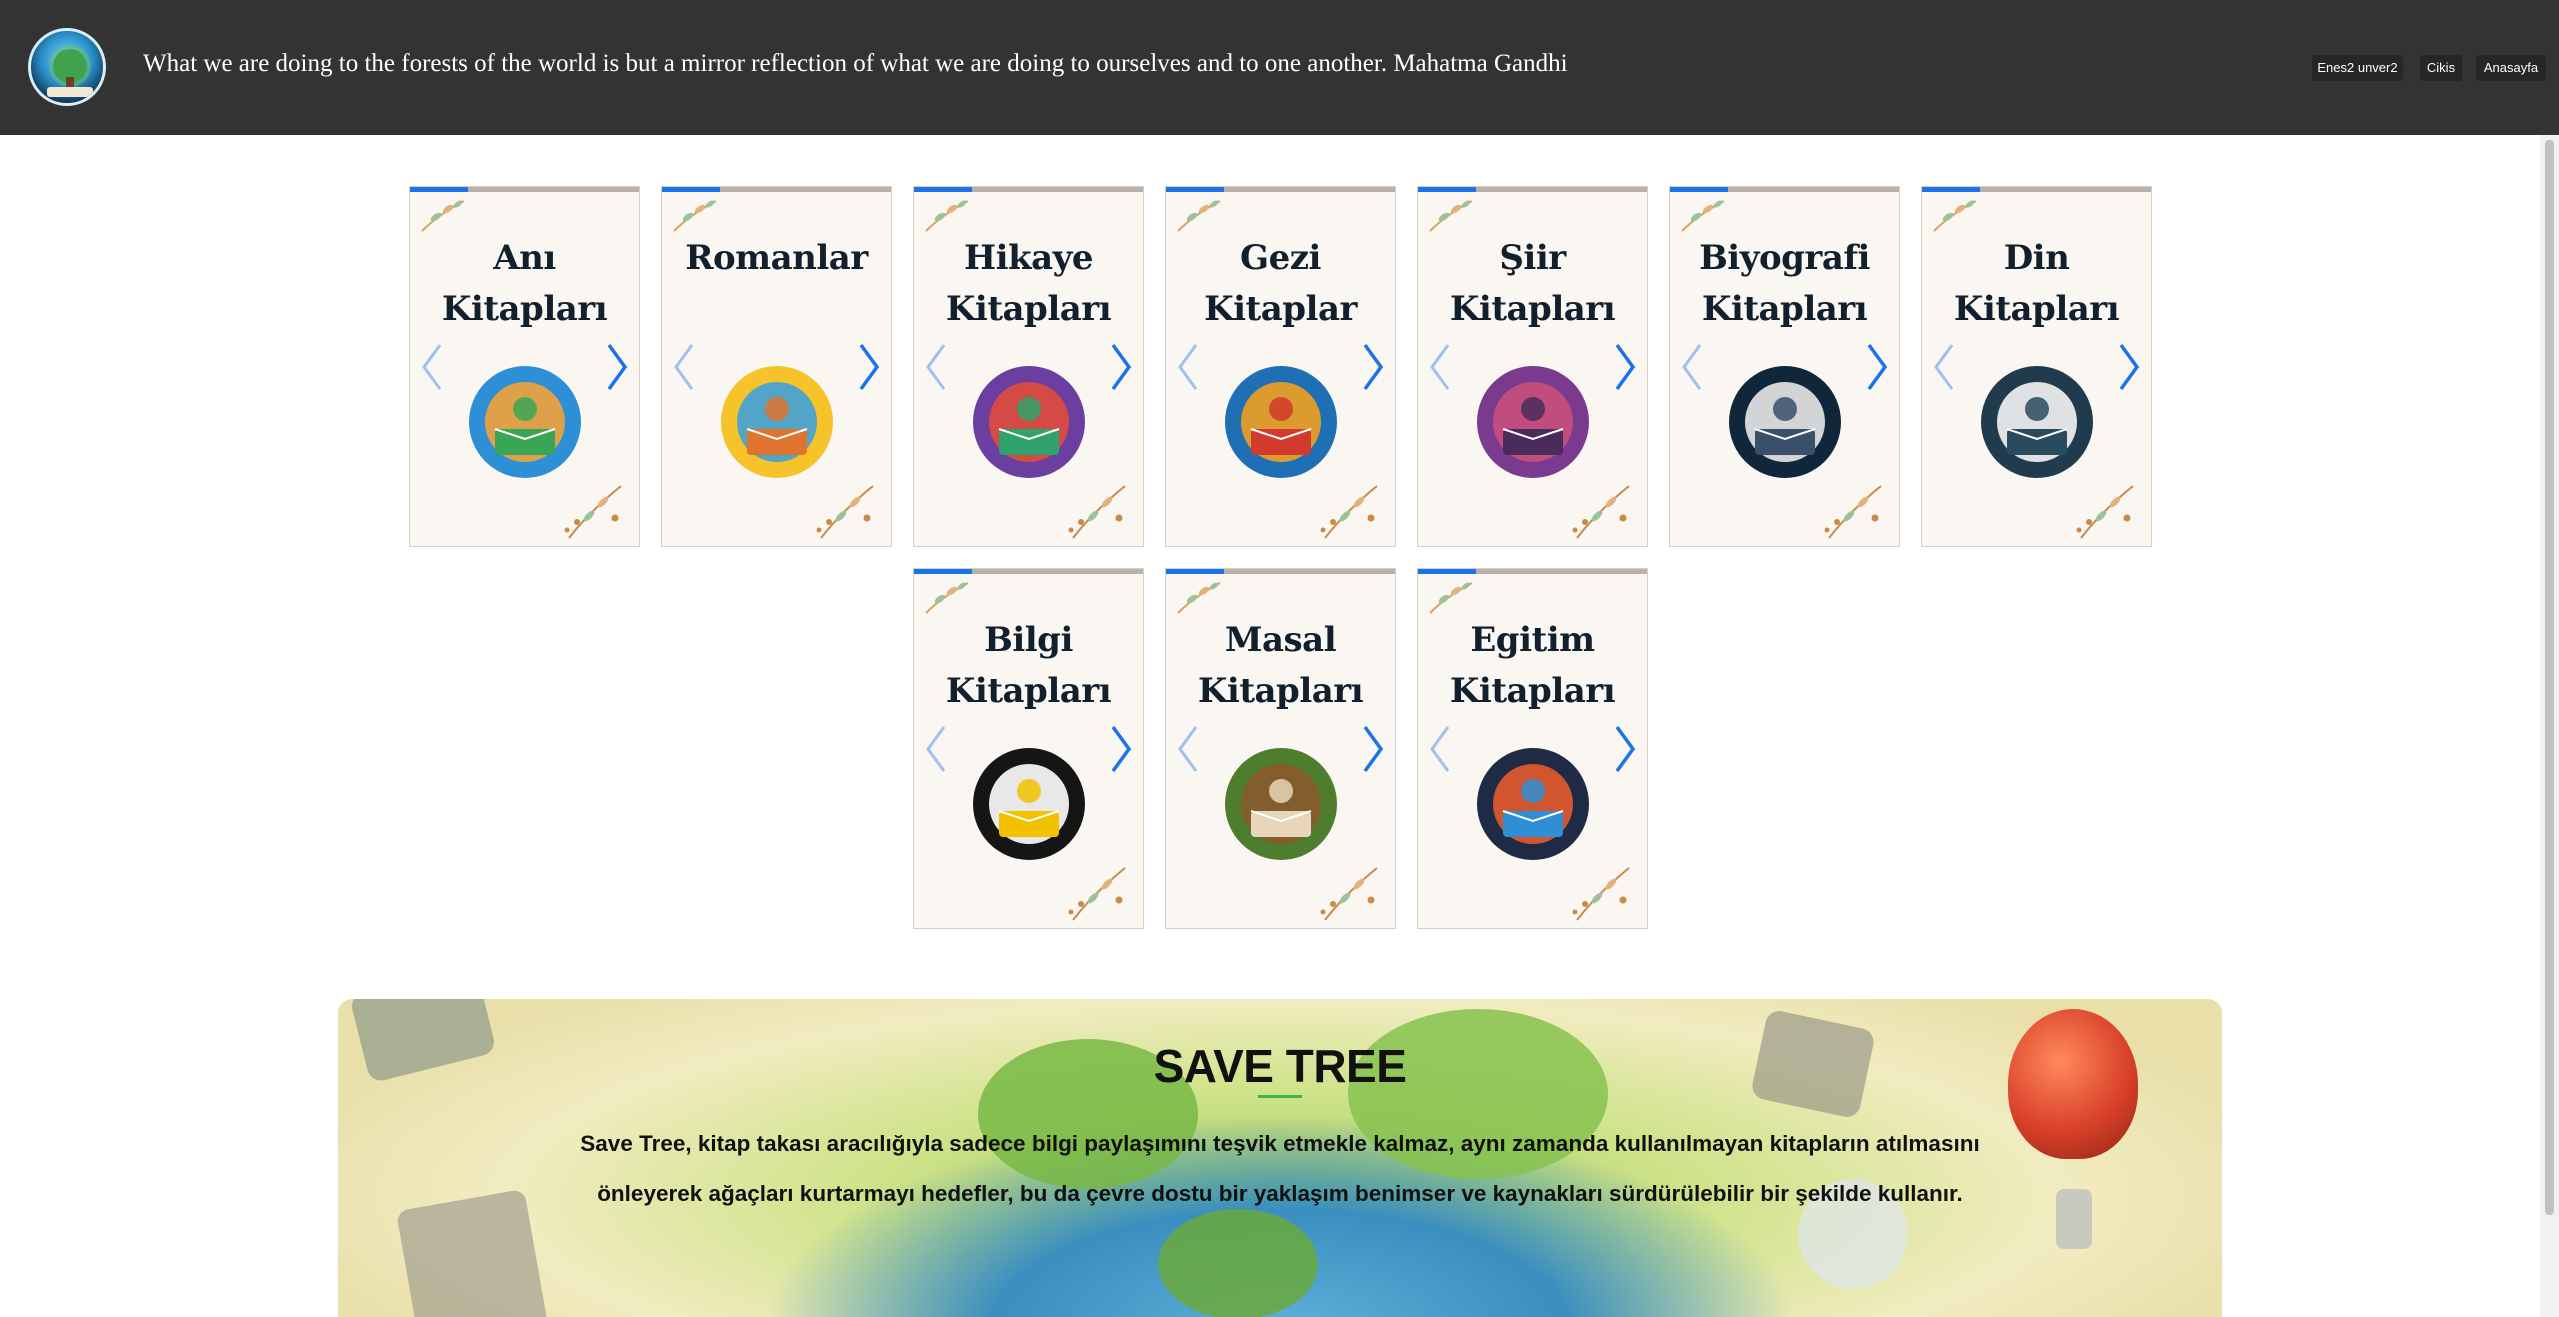  I want to click on card-title: Hikaye Kitapları, so click(1028, 283).